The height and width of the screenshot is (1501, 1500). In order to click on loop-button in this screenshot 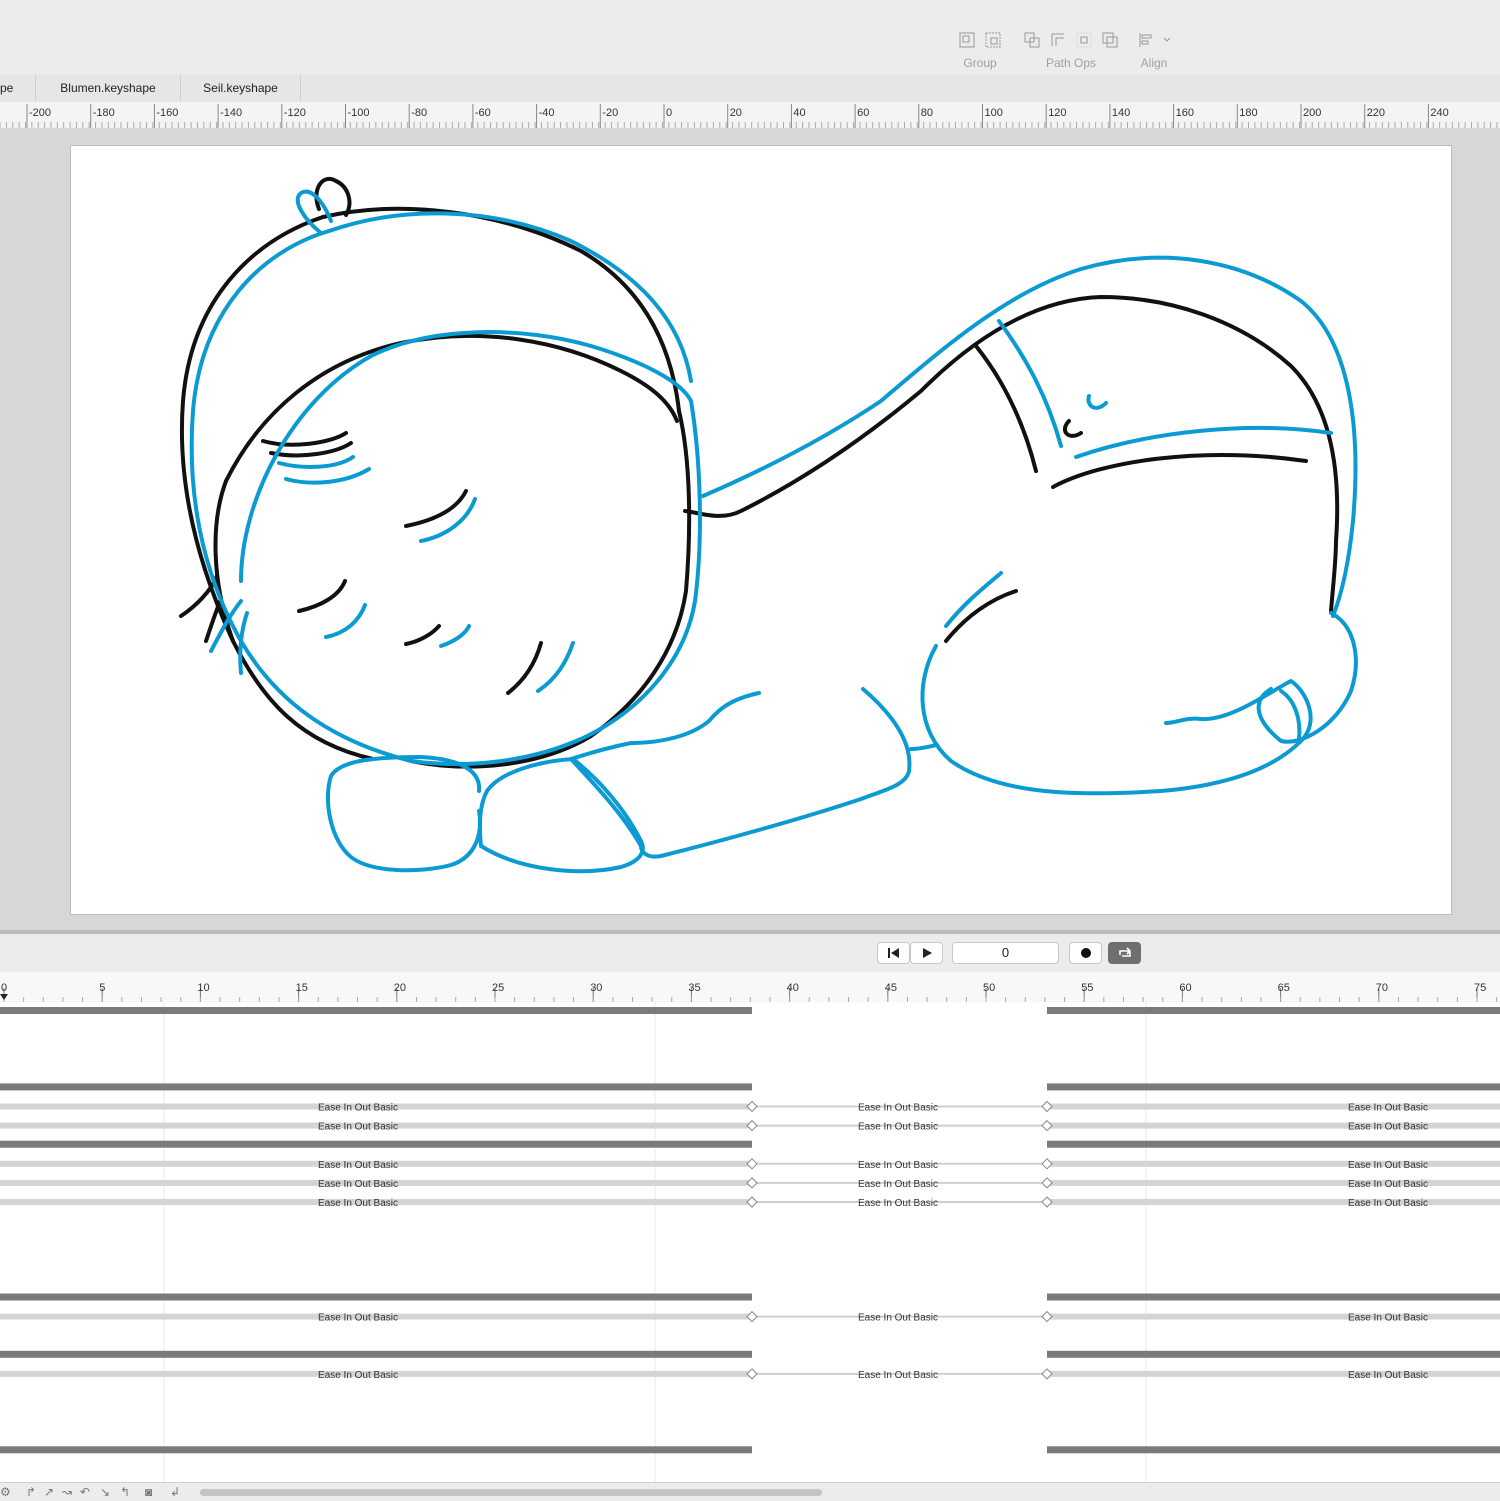, I will do `click(1124, 953)`.